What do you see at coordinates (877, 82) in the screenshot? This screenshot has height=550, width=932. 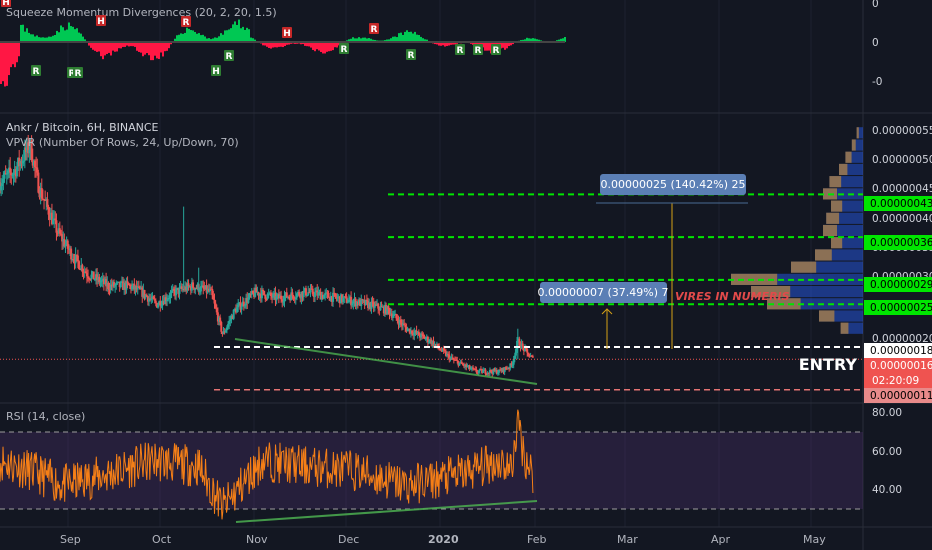 I see `squeeze-tick: -0` at bounding box center [877, 82].